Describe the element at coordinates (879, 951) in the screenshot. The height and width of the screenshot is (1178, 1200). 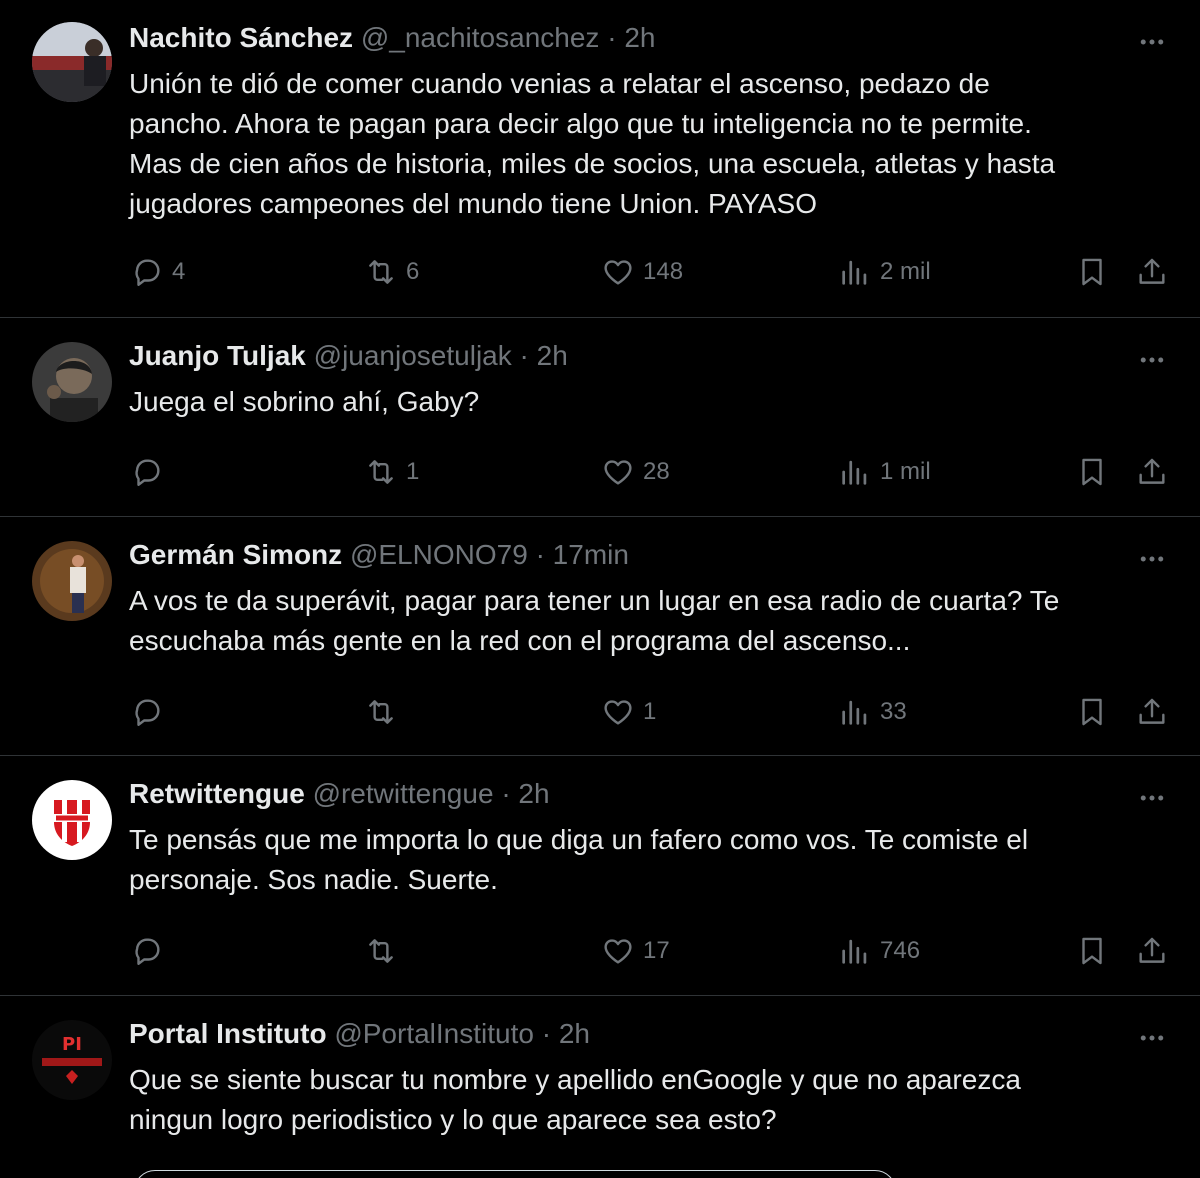
I see `views-button: 746` at that location.